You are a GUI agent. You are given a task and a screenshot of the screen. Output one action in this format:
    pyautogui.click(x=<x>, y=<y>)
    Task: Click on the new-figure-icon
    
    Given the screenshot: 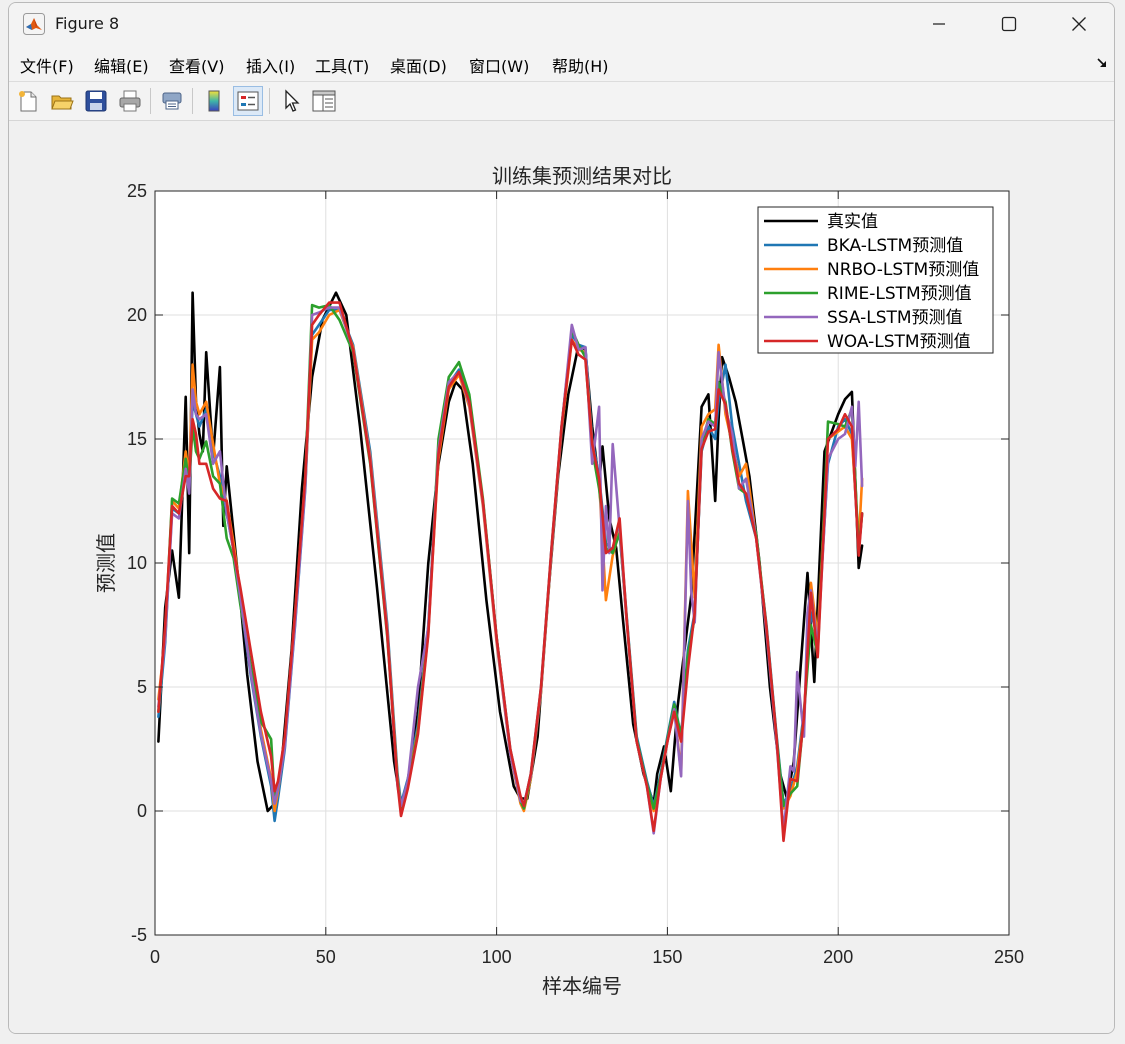 What is the action you would take?
    pyautogui.click(x=28, y=101)
    